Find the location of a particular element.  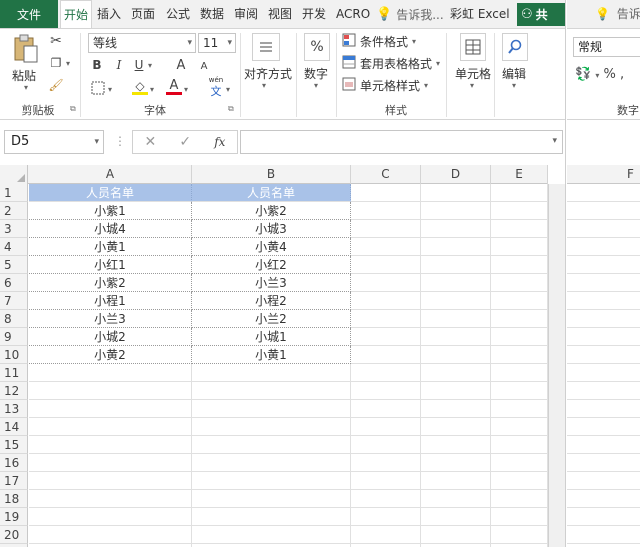

cell-styles-button: 单元格样式 is located at coordinates (390, 85).